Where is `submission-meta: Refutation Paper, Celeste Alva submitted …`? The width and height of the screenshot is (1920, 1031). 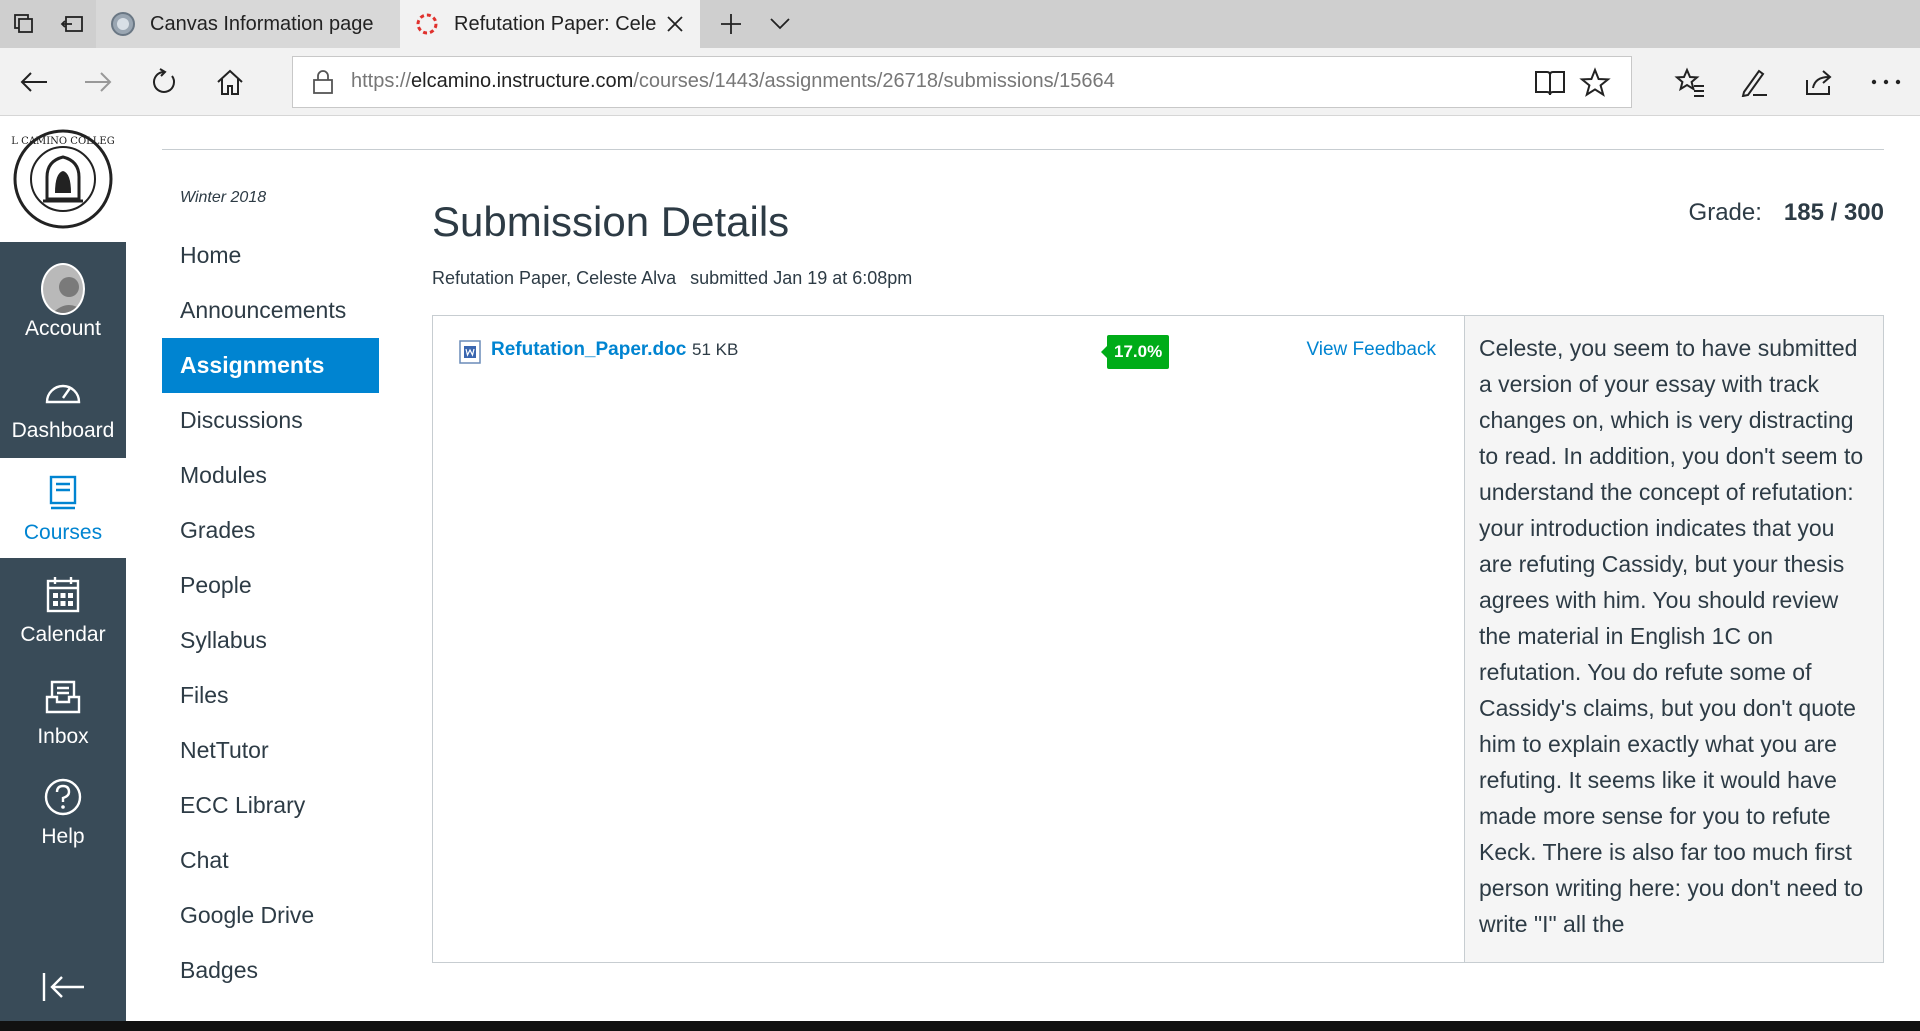 submission-meta: Refutation Paper, Celeste Alva submitted … is located at coordinates (672, 278).